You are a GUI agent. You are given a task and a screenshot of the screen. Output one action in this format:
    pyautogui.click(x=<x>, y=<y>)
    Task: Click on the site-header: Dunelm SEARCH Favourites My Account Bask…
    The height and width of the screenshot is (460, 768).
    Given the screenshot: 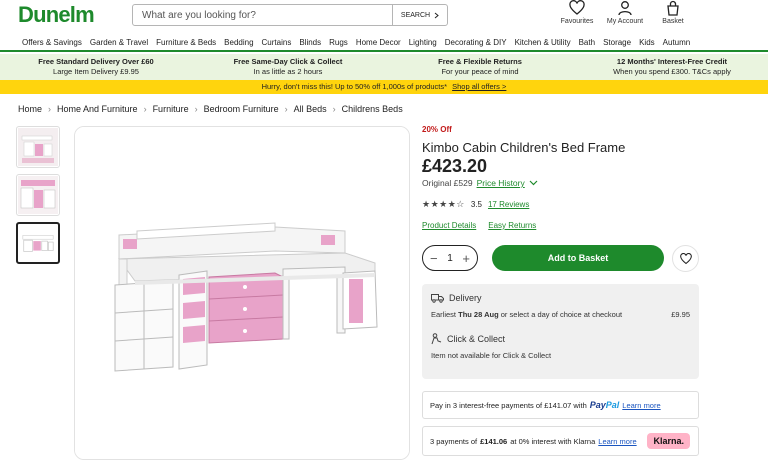 What is the action you would take?
    pyautogui.click(x=384, y=16)
    